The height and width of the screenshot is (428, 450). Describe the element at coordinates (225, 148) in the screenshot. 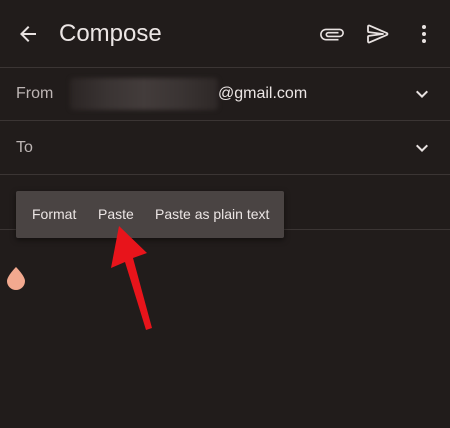

I see `to-field: To` at that location.